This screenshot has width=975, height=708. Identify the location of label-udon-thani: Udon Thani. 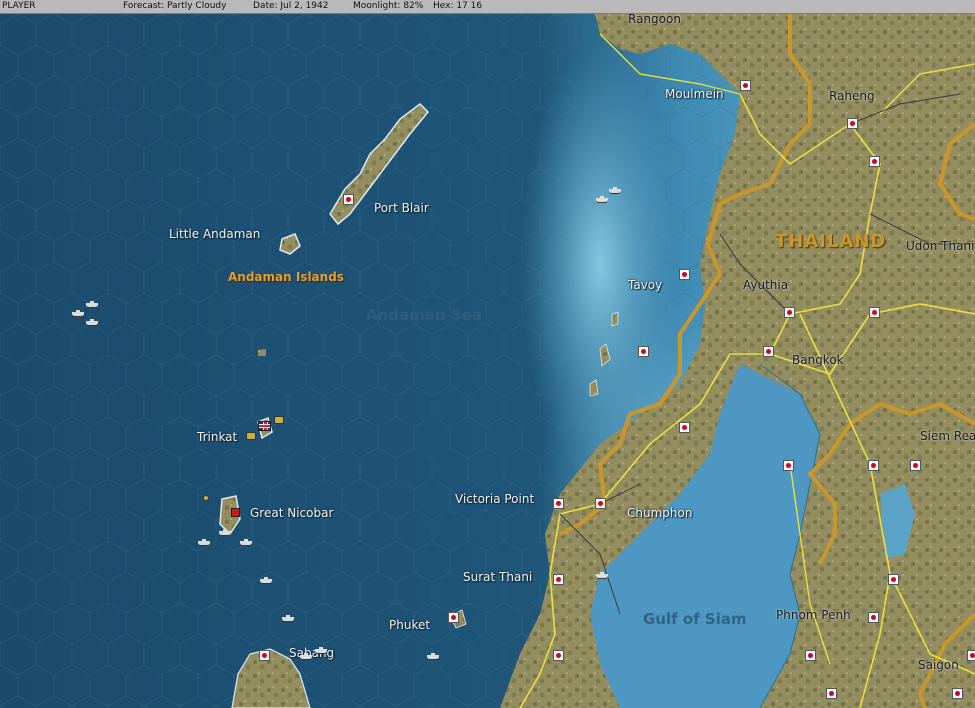
(940, 246).